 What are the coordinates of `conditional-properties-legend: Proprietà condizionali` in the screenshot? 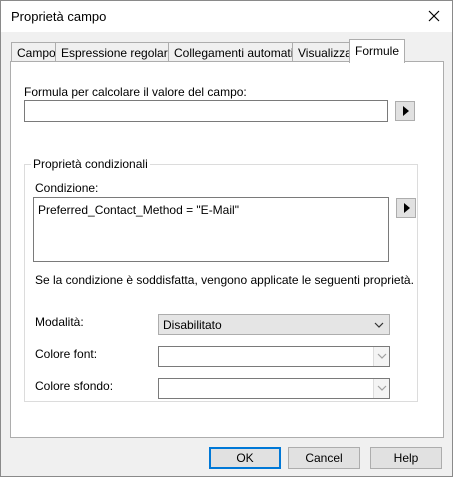 It's located at (90, 164).